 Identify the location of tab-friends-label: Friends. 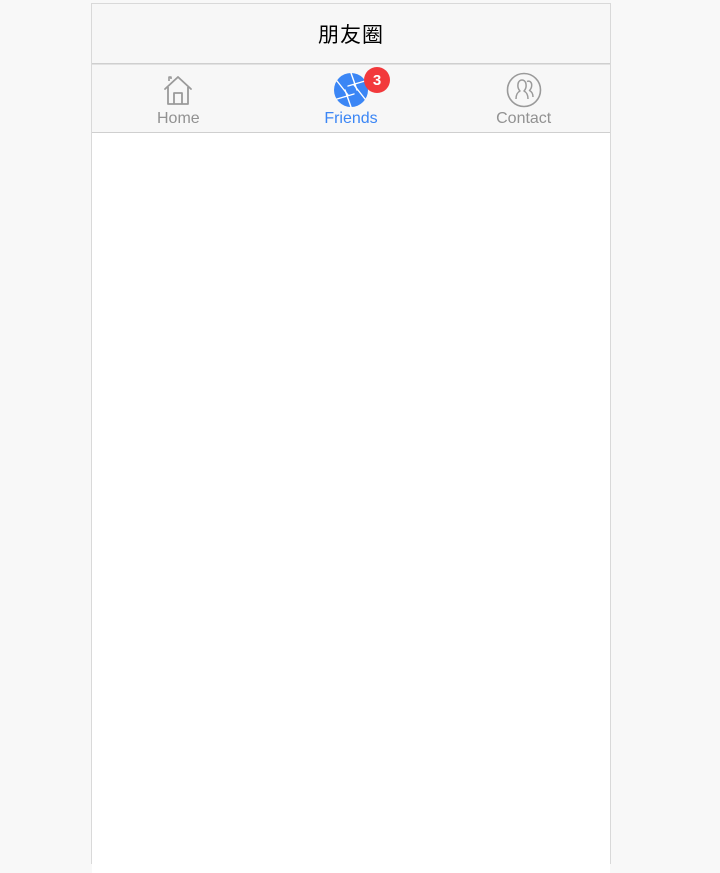
(351, 118).